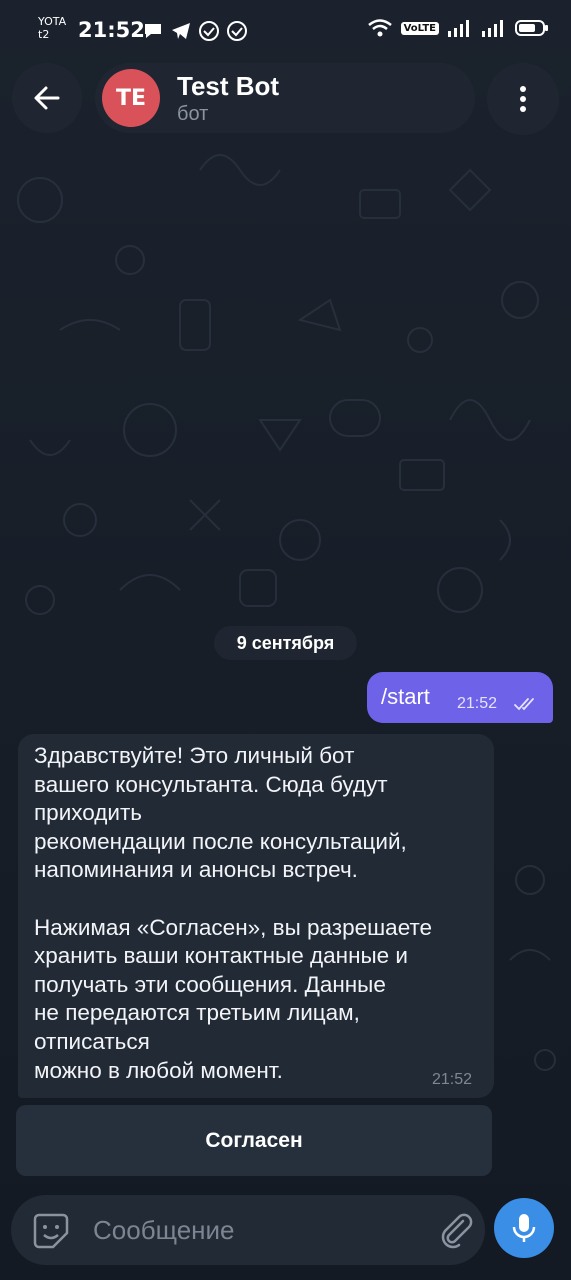 The image size is (571, 1280). Describe the element at coordinates (131, 98) in the screenshot. I see `avatar: TE` at that location.